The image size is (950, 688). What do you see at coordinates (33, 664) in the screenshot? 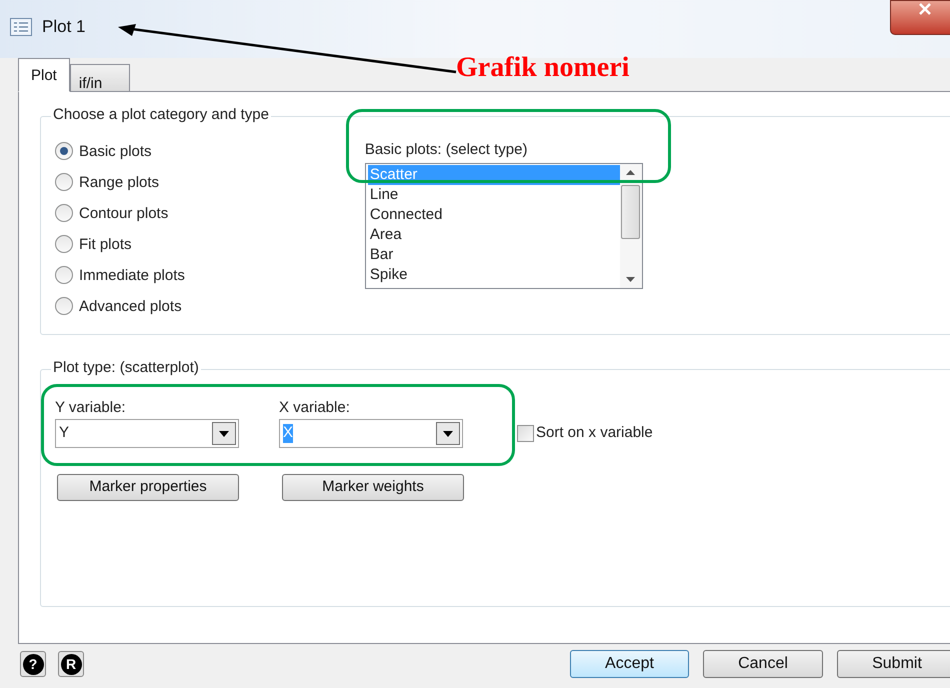
I see `help-button: ?` at bounding box center [33, 664].